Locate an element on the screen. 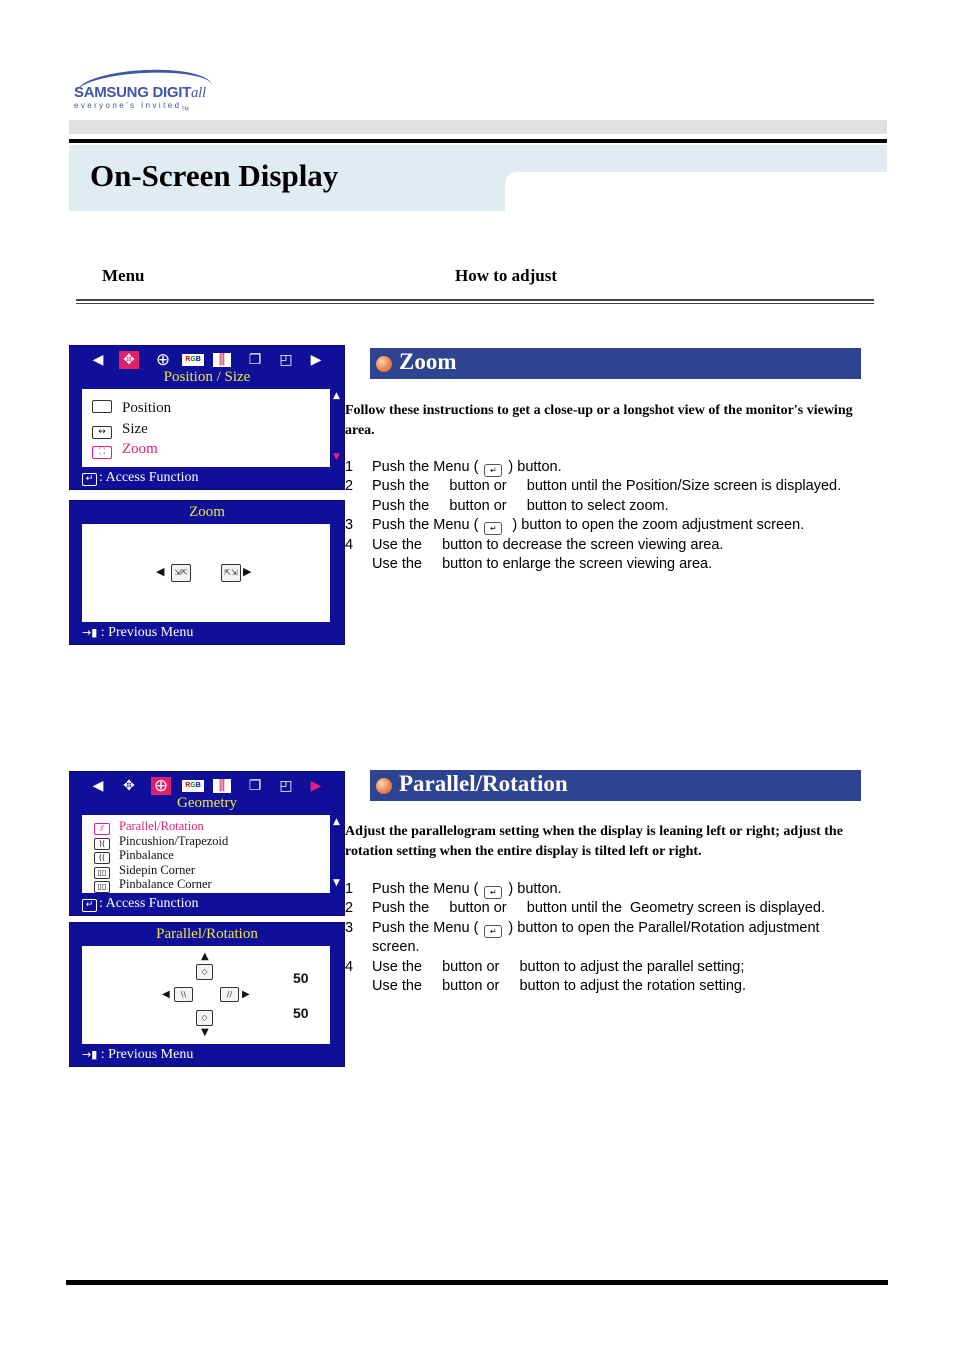  footer-rule is located at coordinates (477, 1282).